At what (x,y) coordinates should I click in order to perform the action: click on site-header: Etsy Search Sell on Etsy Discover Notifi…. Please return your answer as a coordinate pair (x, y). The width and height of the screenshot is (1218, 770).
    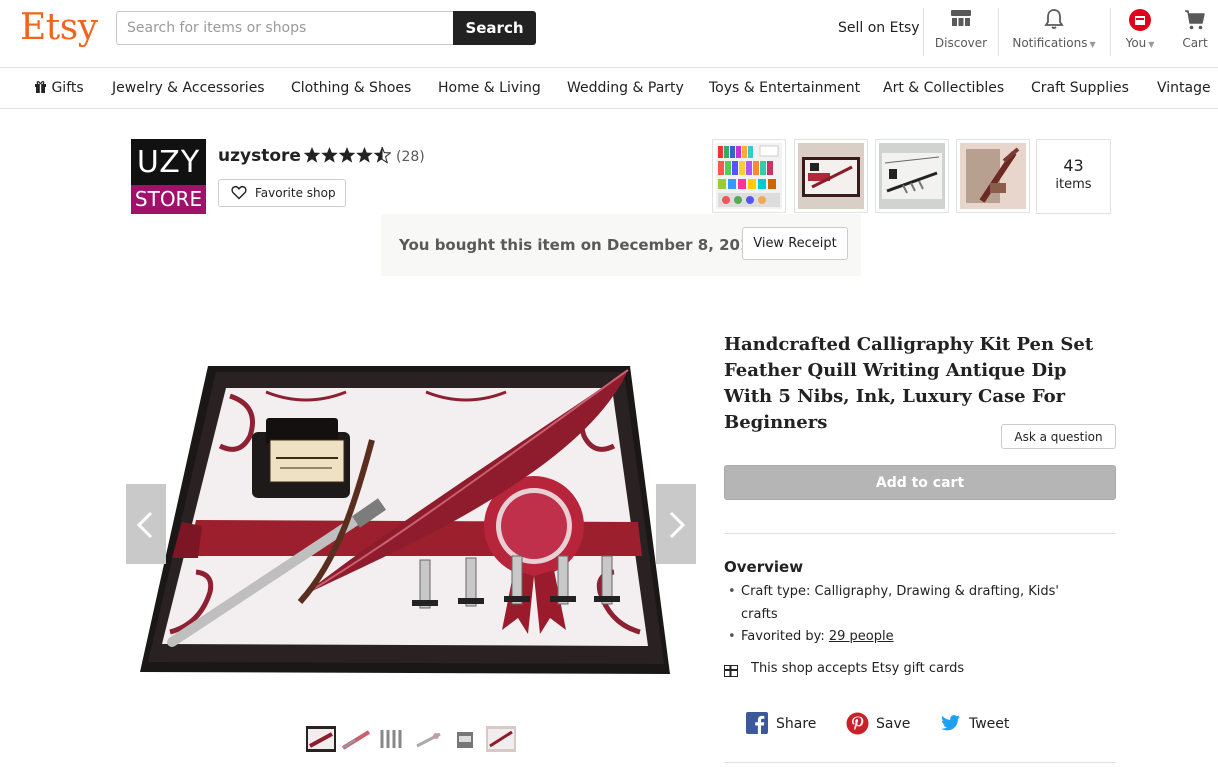
    Looking at the image, I should click on (609, 34).